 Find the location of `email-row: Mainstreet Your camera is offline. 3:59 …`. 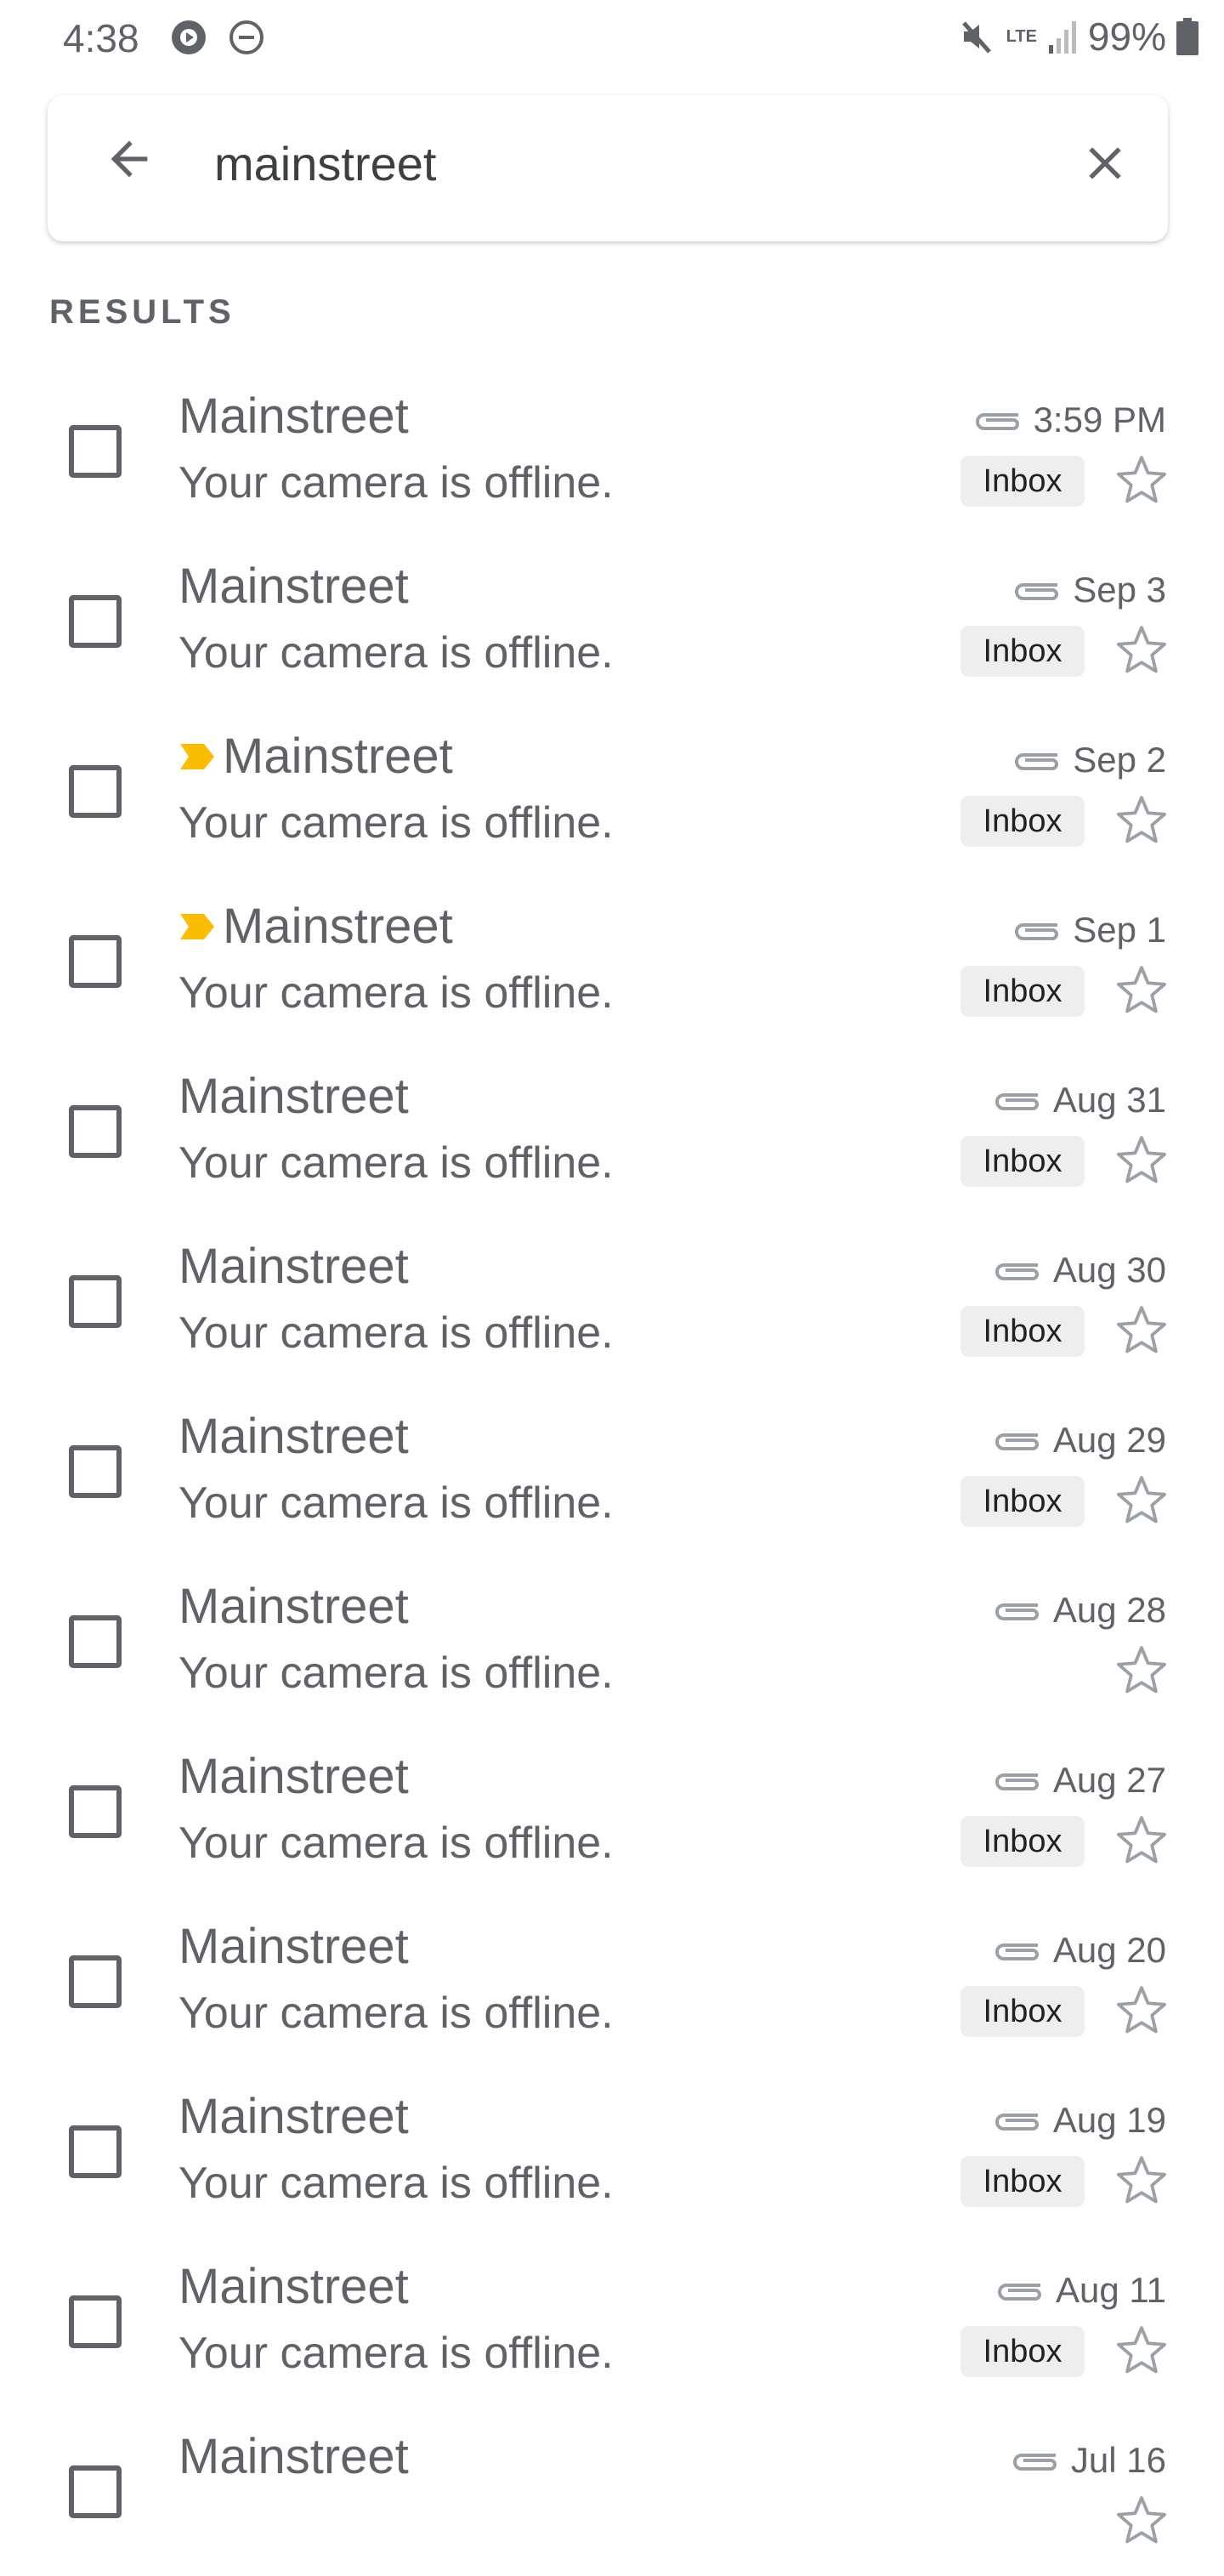

email-row: Mainstreet Your camera is offline. 3:59 … is located at coordinates (612, 451).